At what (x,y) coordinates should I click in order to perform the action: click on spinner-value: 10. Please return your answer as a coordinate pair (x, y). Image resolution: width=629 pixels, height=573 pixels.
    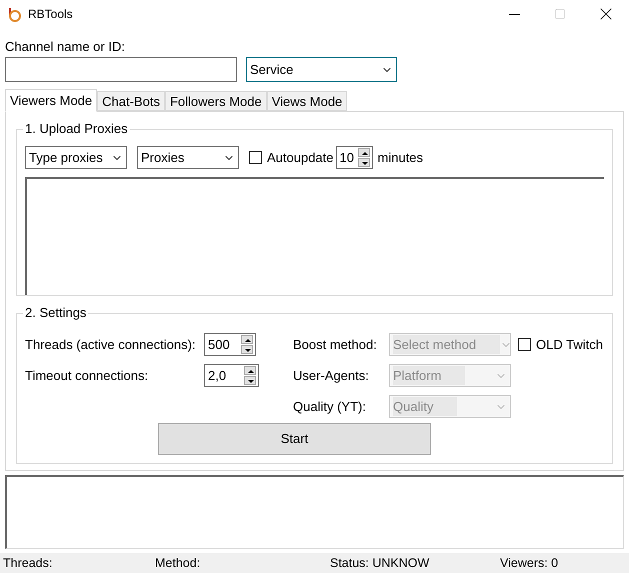
    Looking at the image, I should click on (347, 157).